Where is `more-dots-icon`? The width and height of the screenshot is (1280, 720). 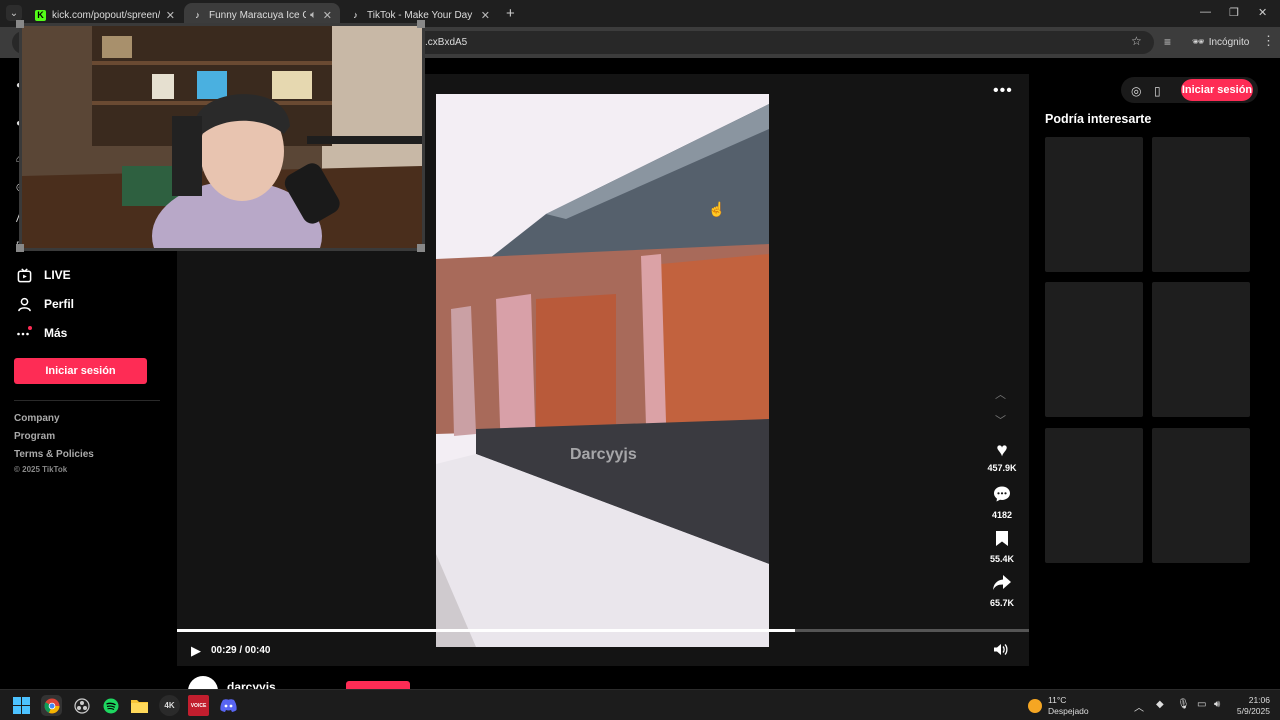
more-dots-icon is located at coordinates (24, 333).